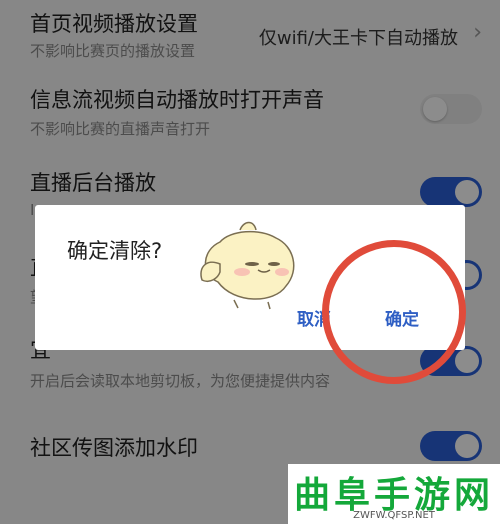 This screenshot has width=500, height=524. What do you see at coordinates (115, 251) in the screenshot?
I see `dialog-title: 确定清除?` at bounding box center [115, 251].